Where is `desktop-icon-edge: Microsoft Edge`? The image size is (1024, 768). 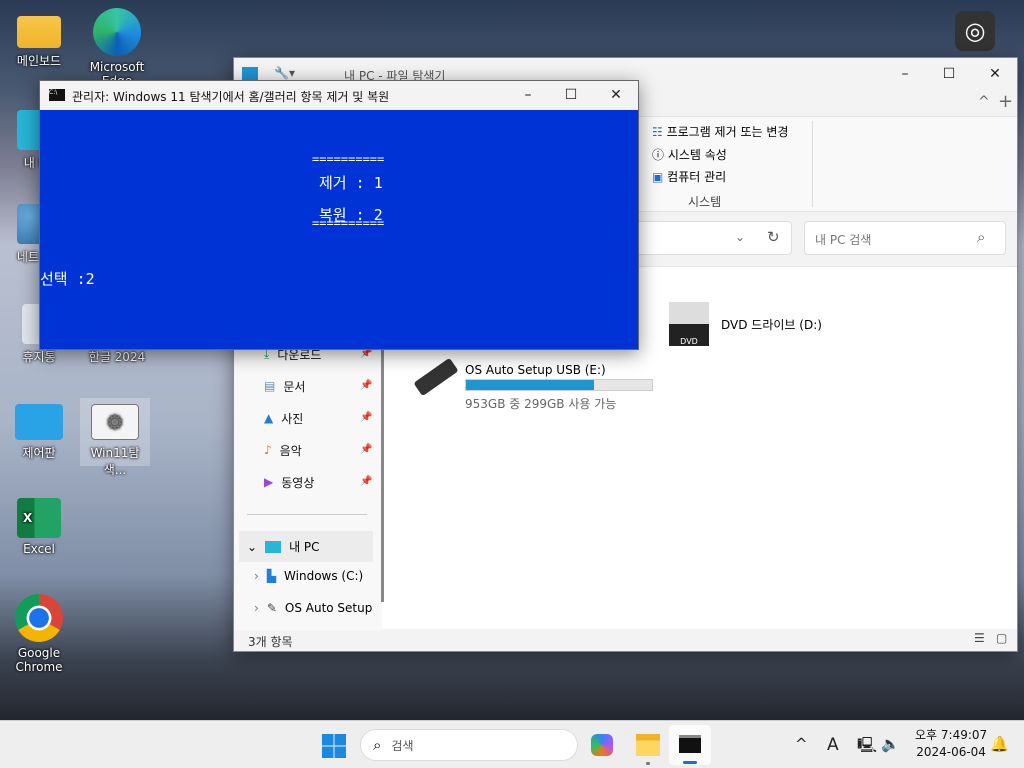 desktop-icon-edge: Microsoft Edge is located at coordinates (117, 48).